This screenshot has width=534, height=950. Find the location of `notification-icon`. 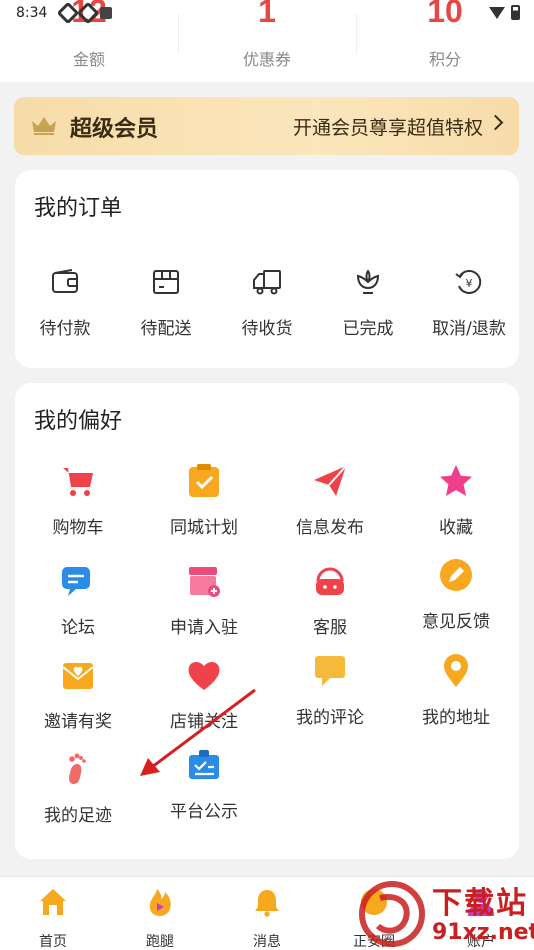

notification-icon is located at coordinates (106, 13).